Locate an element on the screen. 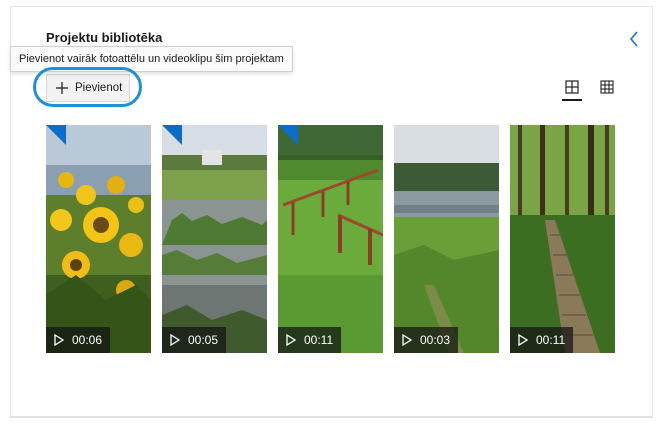  panel-title: Projektu bibliotēka is located at coordinates (104, 37).